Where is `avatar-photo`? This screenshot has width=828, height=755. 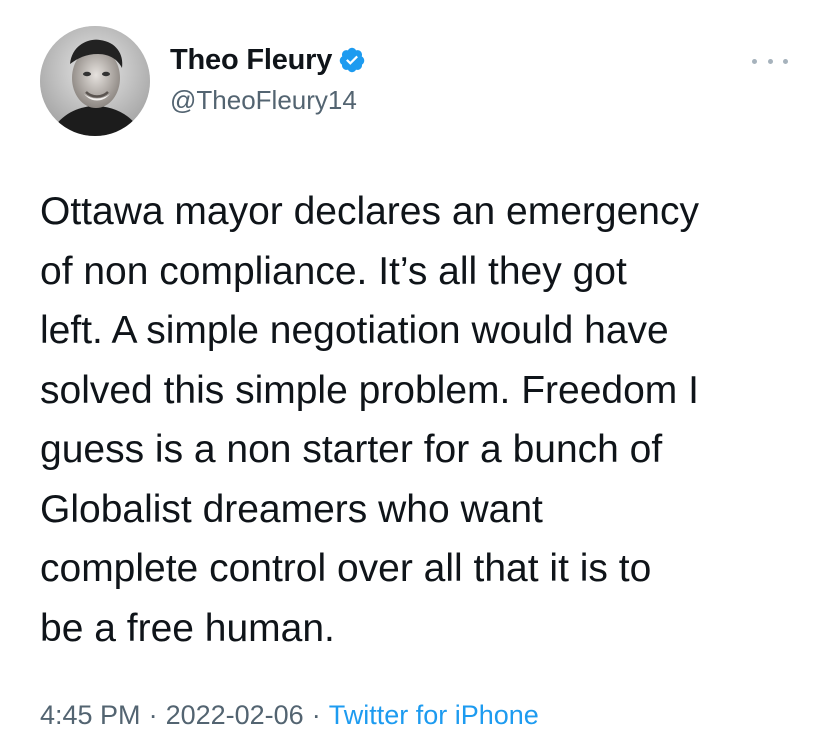 avatar-photo is located at coordinates (95, 81).